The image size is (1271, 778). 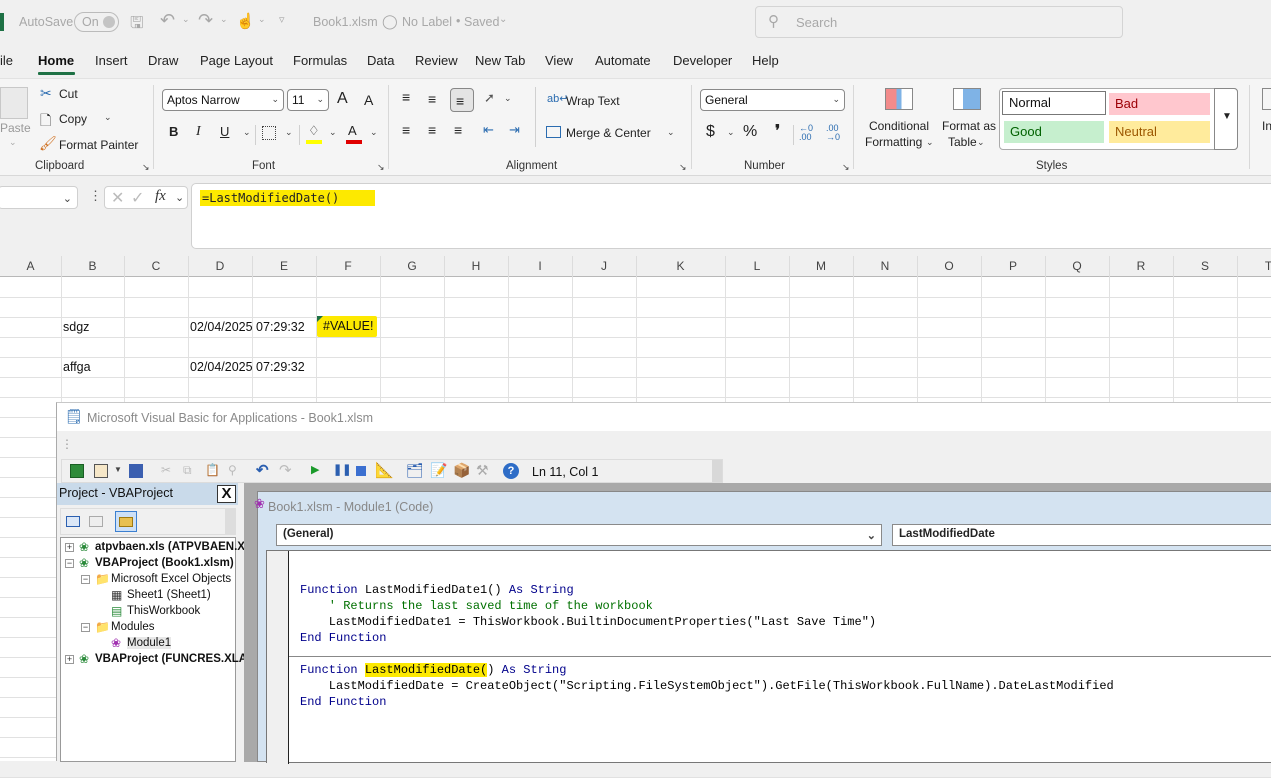 What do you see at coordinates (432, 130) in the screenshot?
I see `align-center-icon: ≡` at bounding box center [432, 130].